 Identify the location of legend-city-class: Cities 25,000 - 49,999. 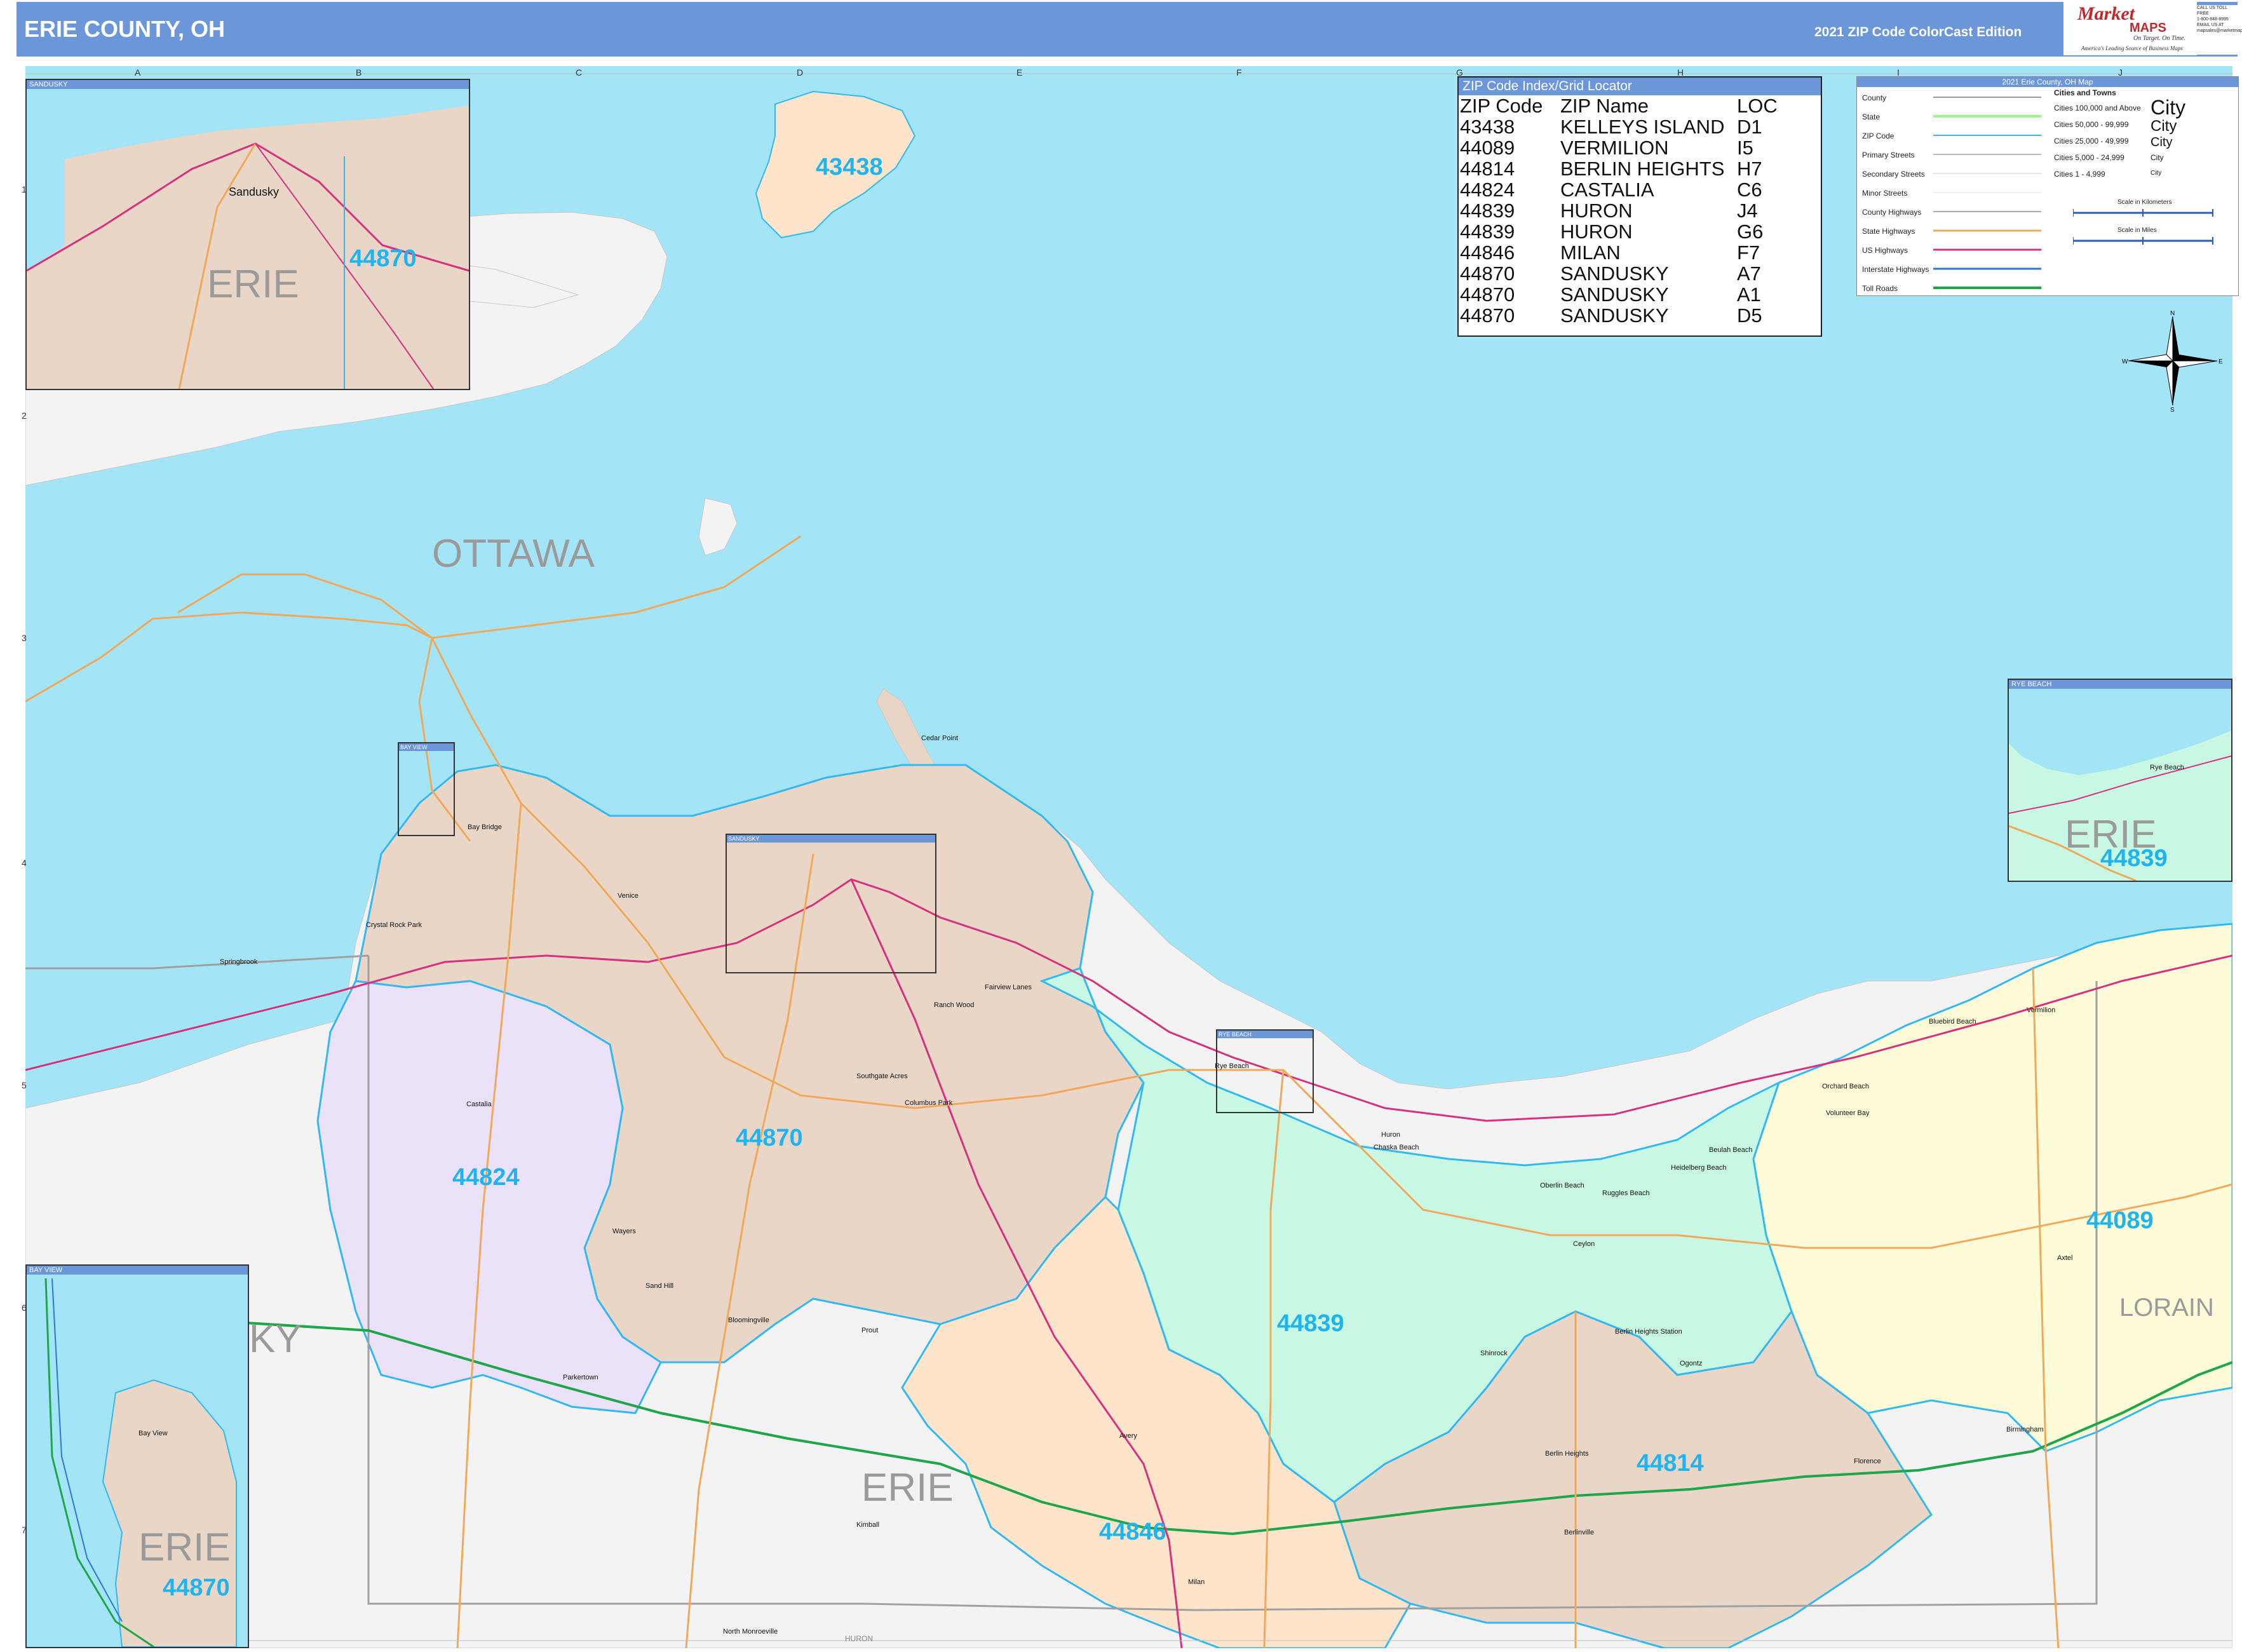
(2091, 141).